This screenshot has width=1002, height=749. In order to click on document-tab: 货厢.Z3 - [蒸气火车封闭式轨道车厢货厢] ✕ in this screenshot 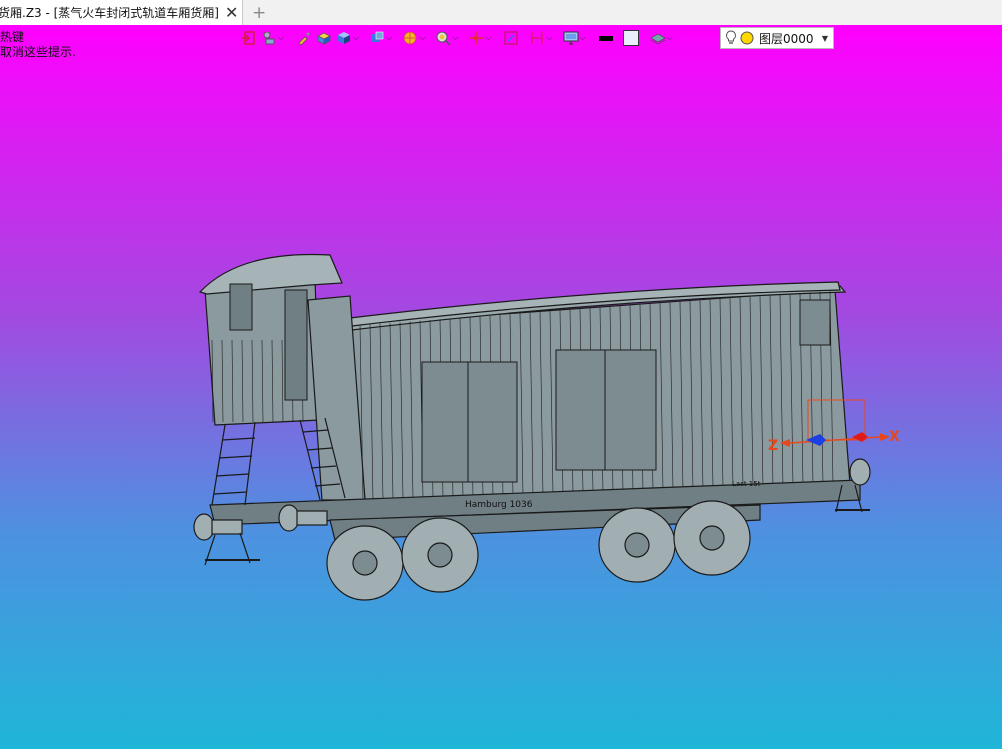, I will do `click(121, 12)`.